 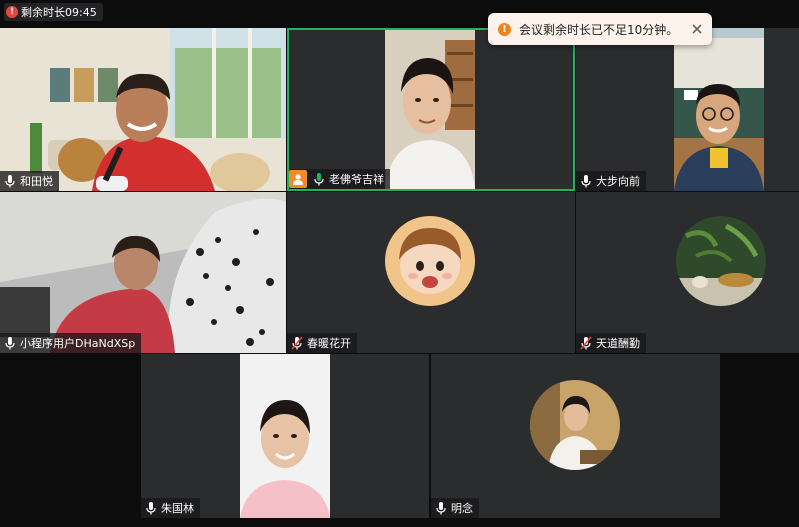 I want to click on video-tile-chunnuanhuakai: 春暖花开, so click(x=431, y=272).